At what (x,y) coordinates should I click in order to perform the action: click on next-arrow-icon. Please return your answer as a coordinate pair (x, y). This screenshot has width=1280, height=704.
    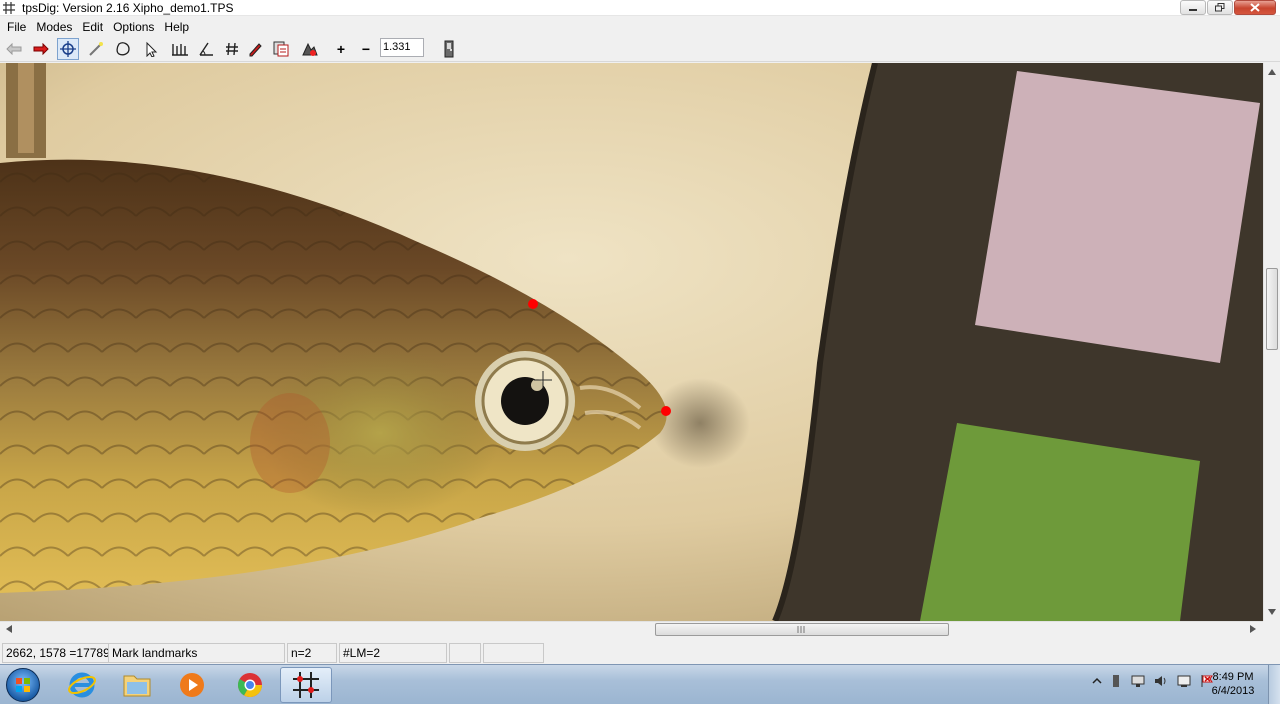
    Looking at the image, I should click on (41, 49).